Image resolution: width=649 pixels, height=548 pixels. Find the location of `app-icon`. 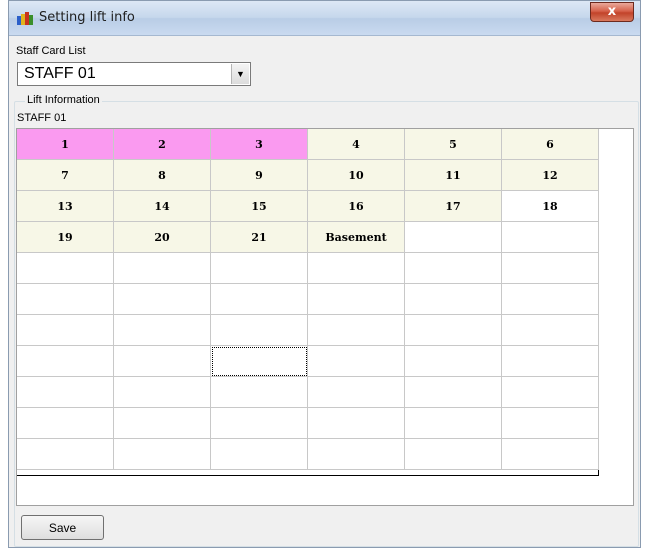

app-icon is located at coordinates (25, 18).